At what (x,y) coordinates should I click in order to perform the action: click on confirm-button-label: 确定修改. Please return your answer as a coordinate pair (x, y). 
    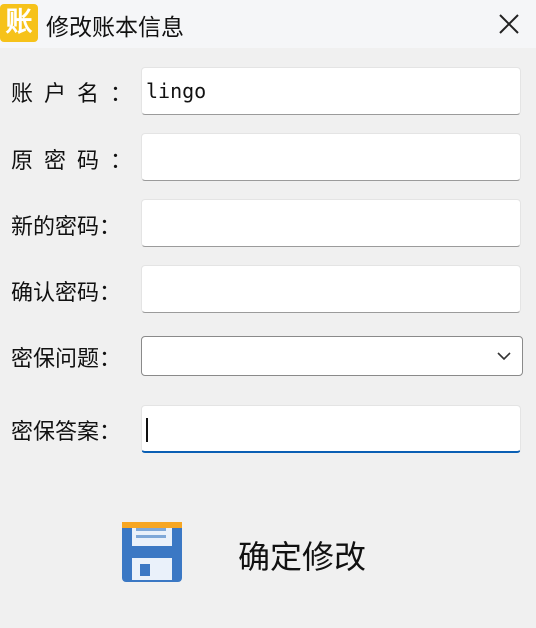
    Looking at the image, I should click on (302, 555).